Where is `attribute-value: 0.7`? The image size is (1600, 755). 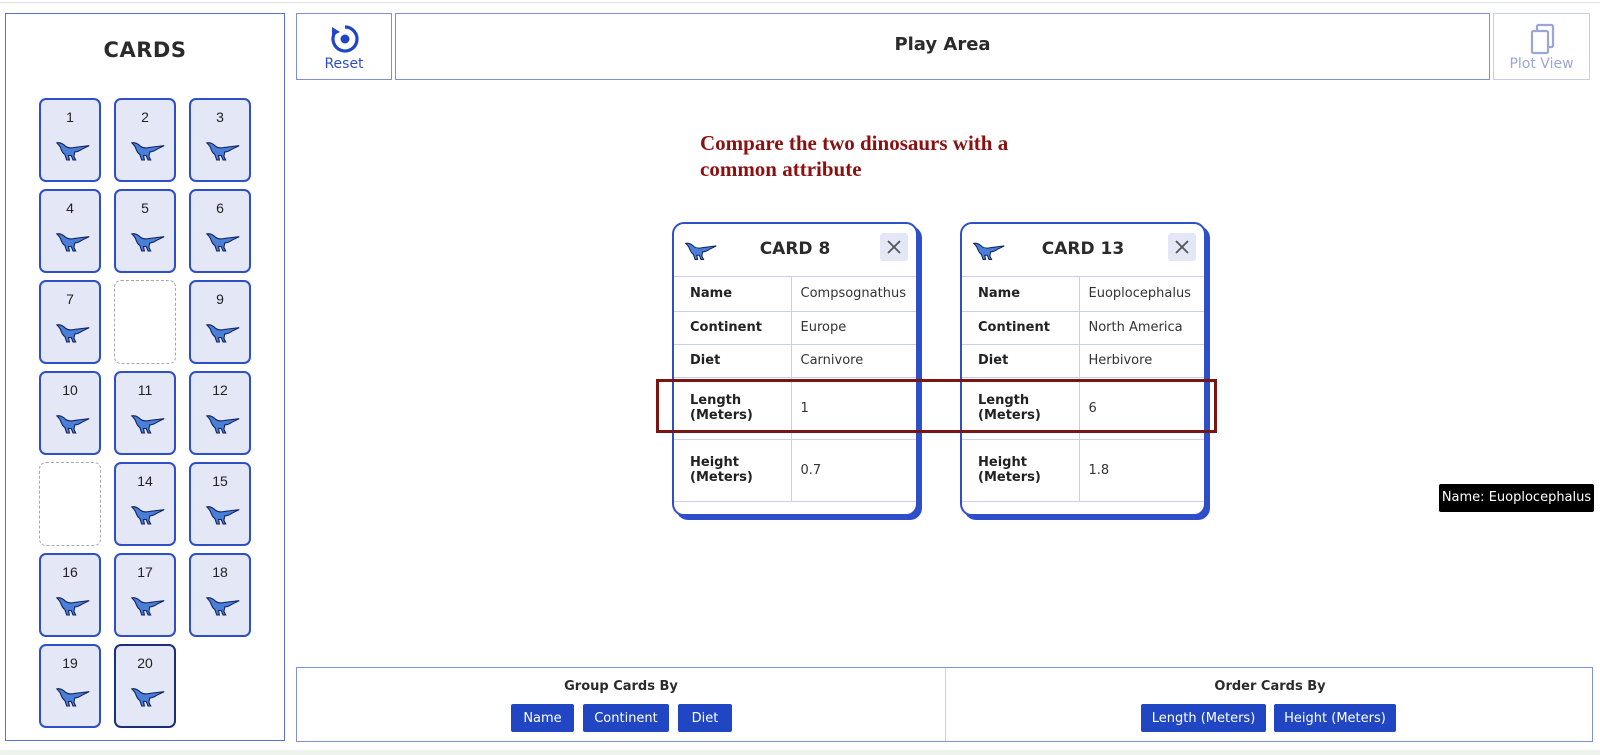
attribute-value: 0.7 is located at coordinates (853, 470).